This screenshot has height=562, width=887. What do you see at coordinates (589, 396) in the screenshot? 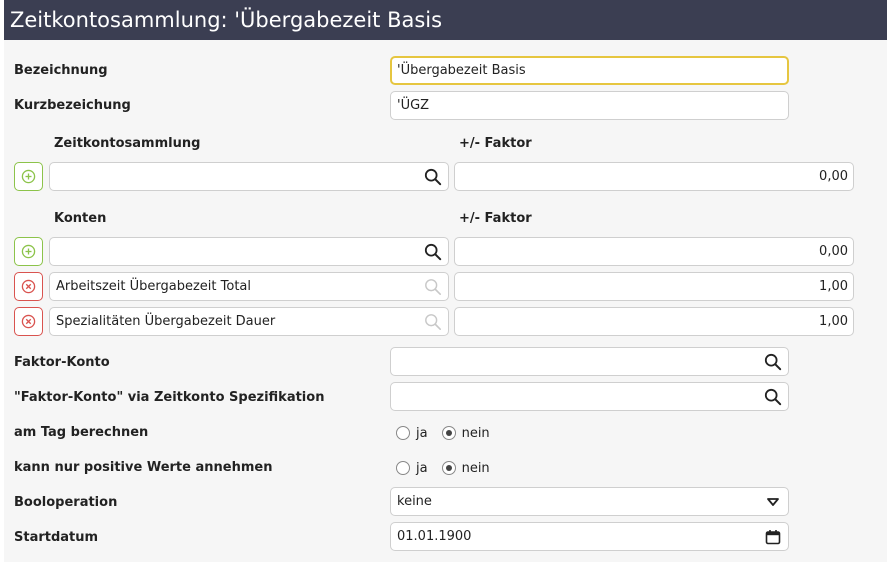
I see `faktor-konto-spez-input` at bounding box center [589, 396].